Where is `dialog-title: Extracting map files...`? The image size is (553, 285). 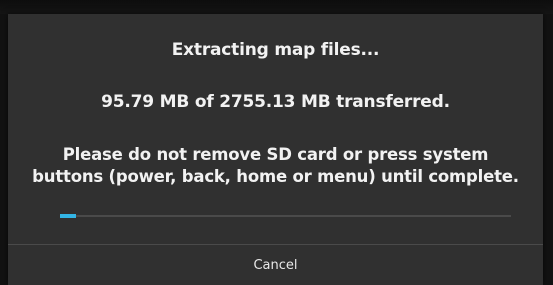
dialog-title: Extracting map files... is located at coordinates (275, 50).